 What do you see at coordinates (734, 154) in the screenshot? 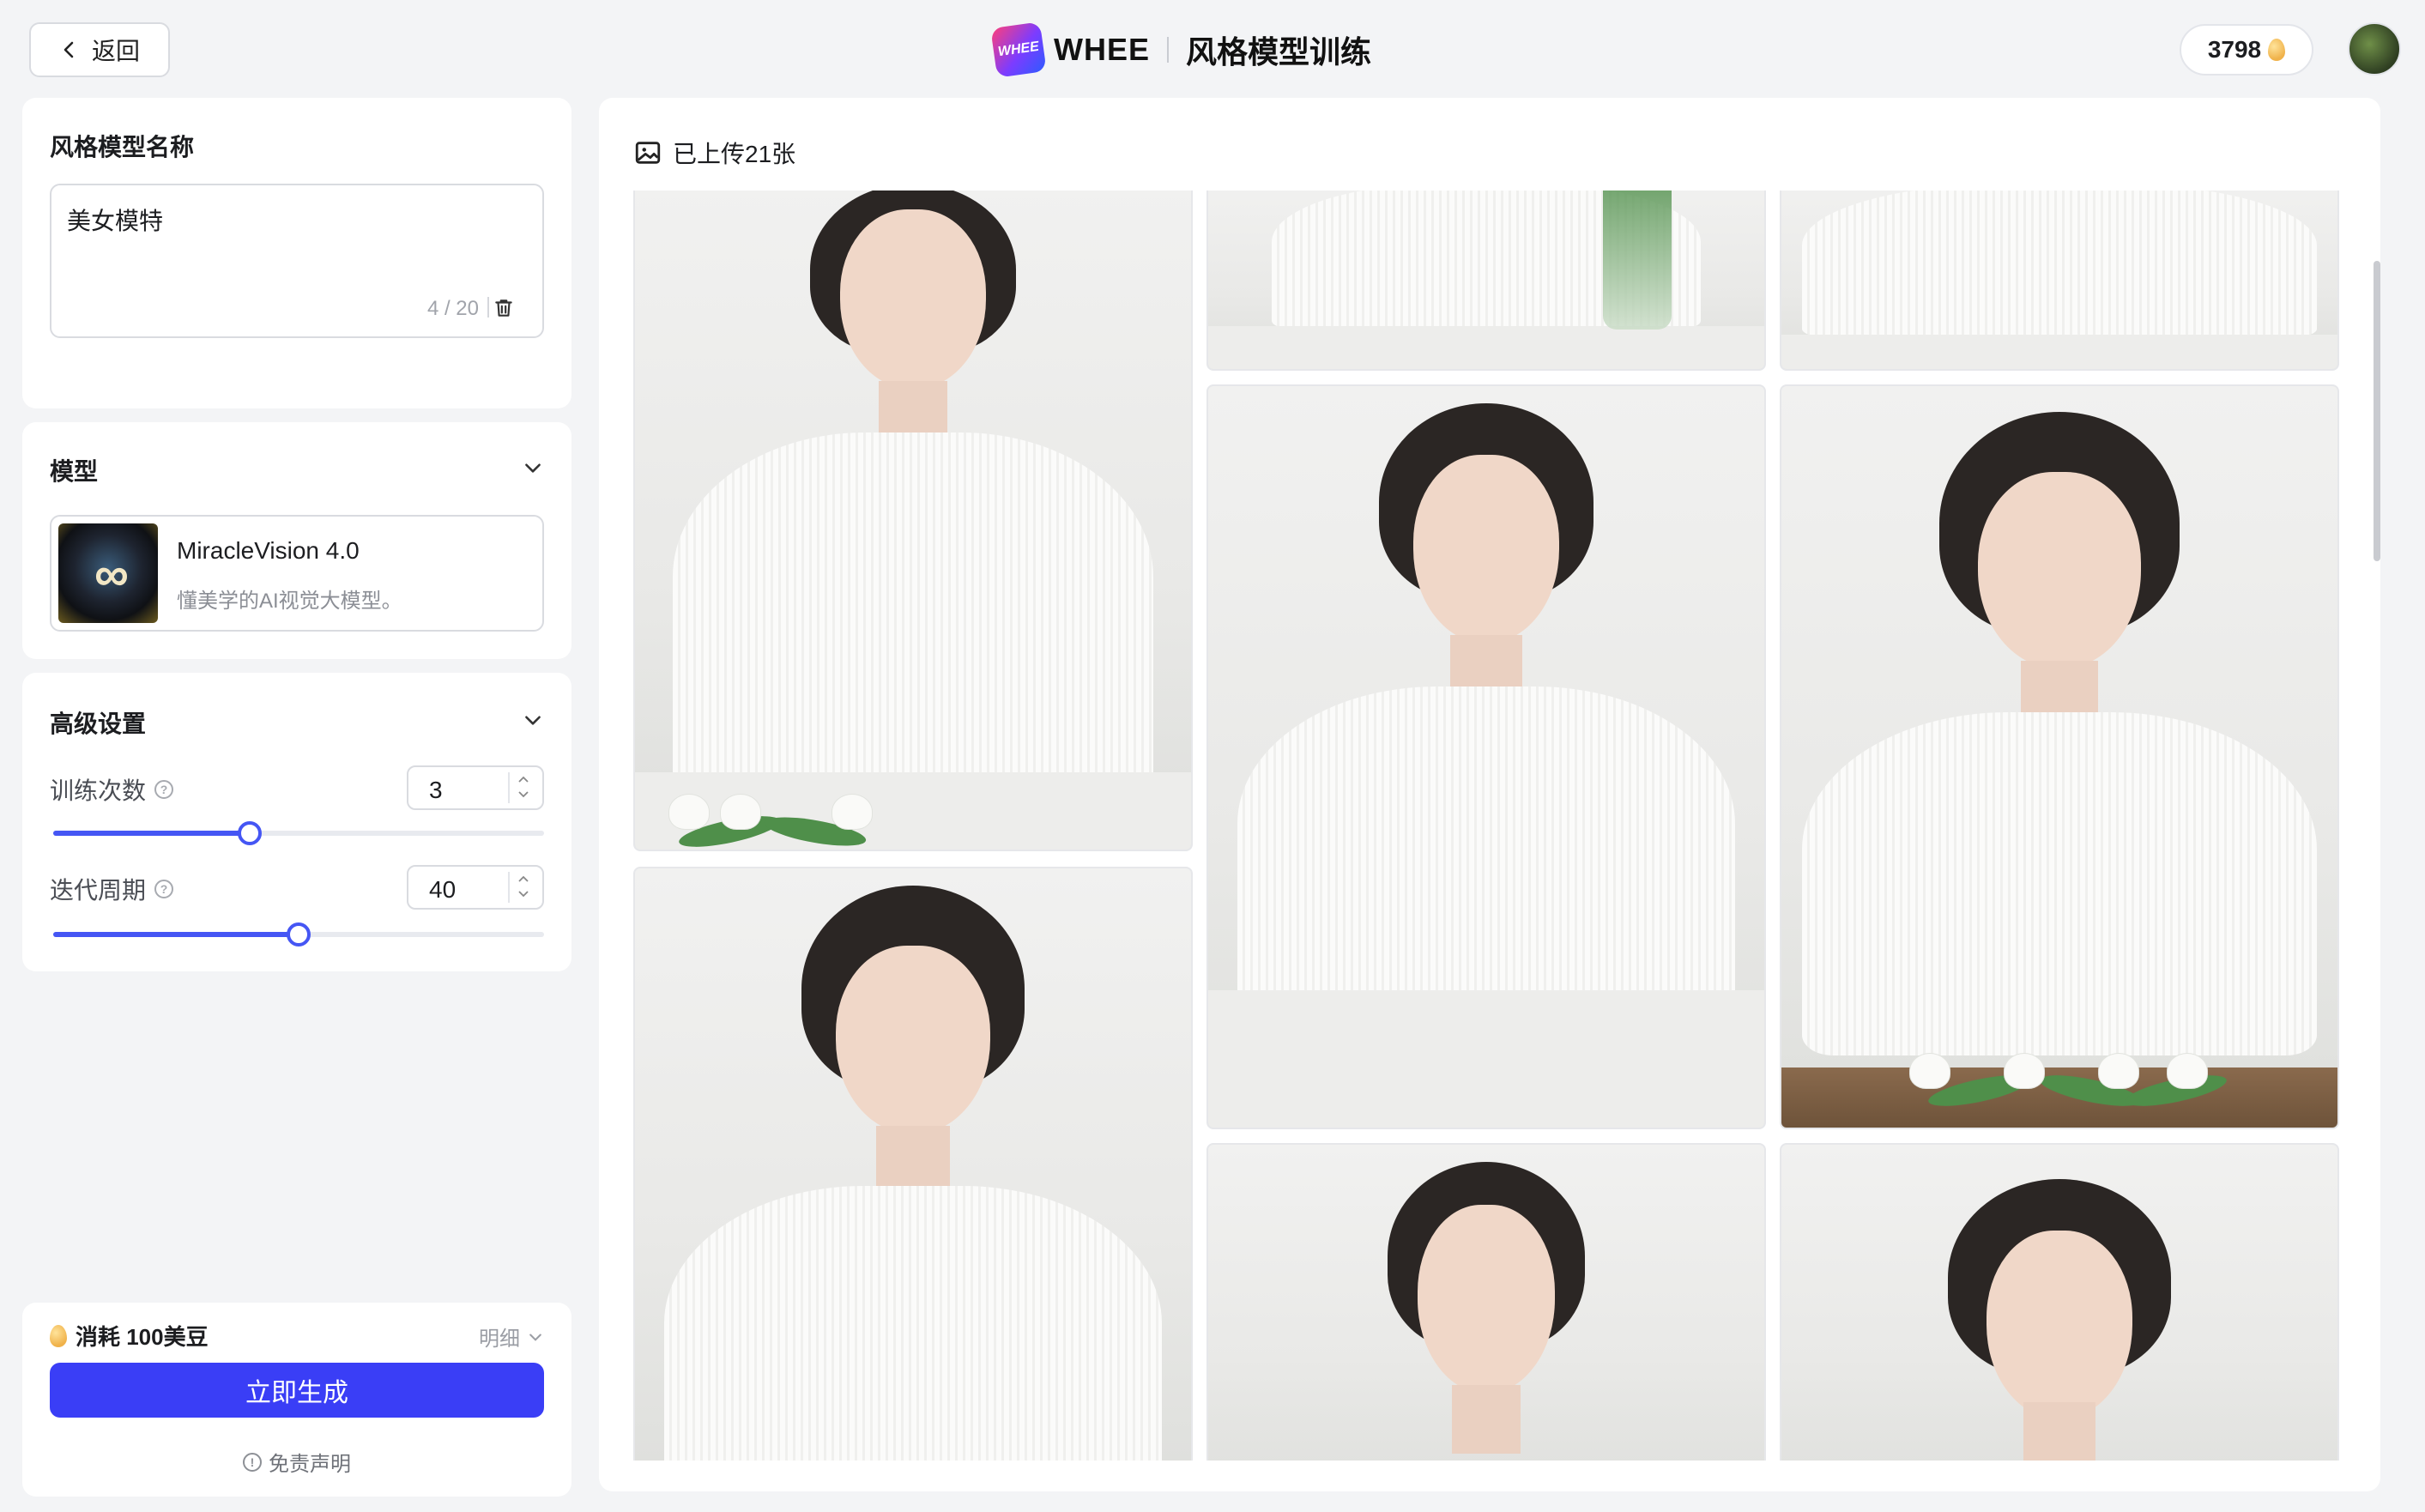
I see `upload-count-text: 已上传21张` at bounding box center [734, 154].